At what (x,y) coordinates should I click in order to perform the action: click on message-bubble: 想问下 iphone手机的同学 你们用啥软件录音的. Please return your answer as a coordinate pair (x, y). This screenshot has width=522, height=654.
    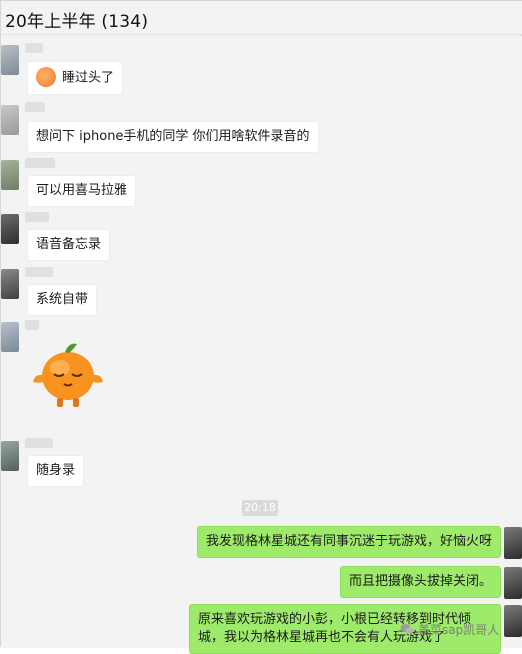
    Looking at the image, I should click on (173, 137).